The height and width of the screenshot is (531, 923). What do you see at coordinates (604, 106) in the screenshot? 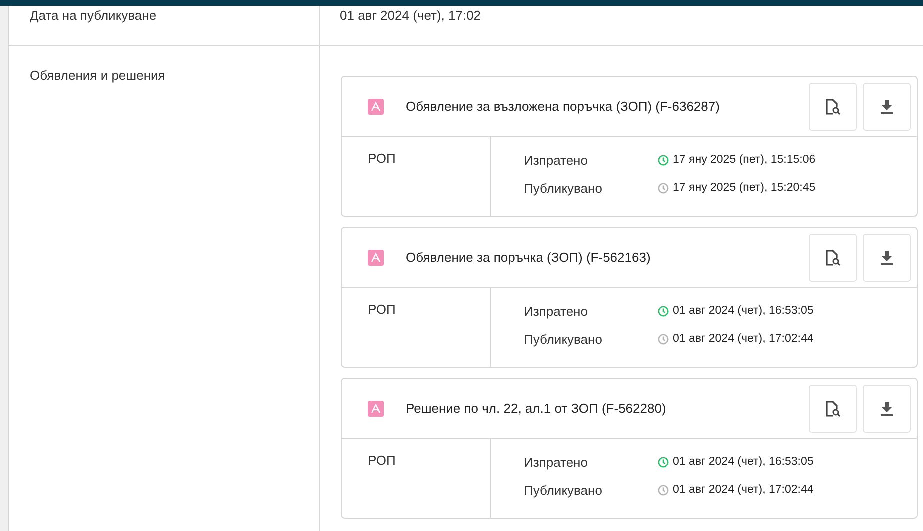
I see `notice-title: Обявление за възложена поръчка (ЗОП) (F-636287)` at bounding box center [604, 106].